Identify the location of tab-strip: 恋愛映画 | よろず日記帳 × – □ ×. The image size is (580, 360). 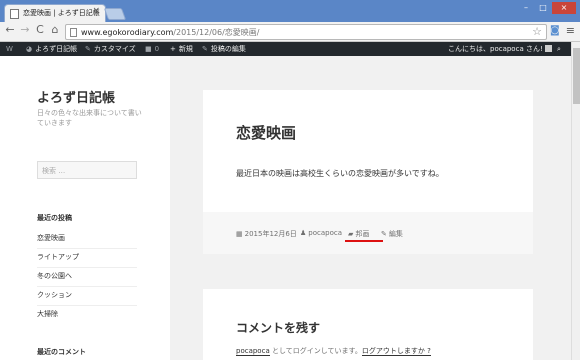
(290, 11).